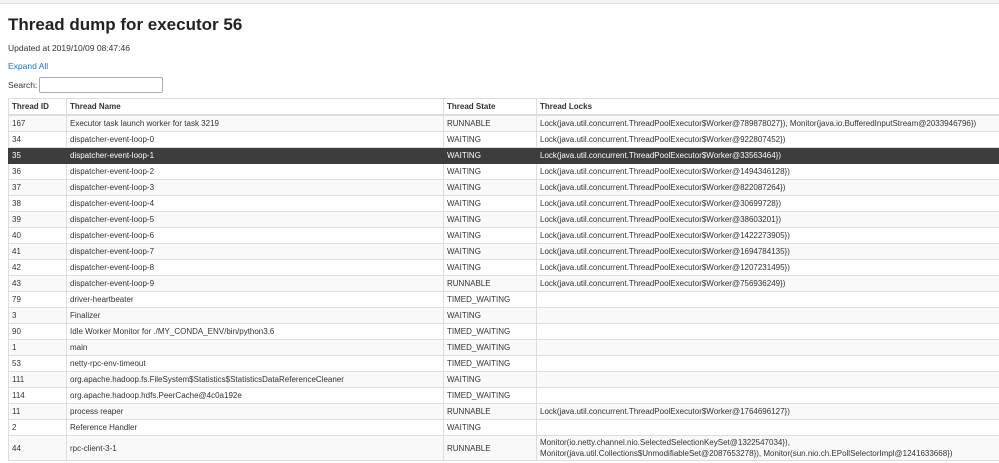 The width and height of the screenshot is (999, 463). I want to click on thread-id-cell: 39, so click(37, 219).